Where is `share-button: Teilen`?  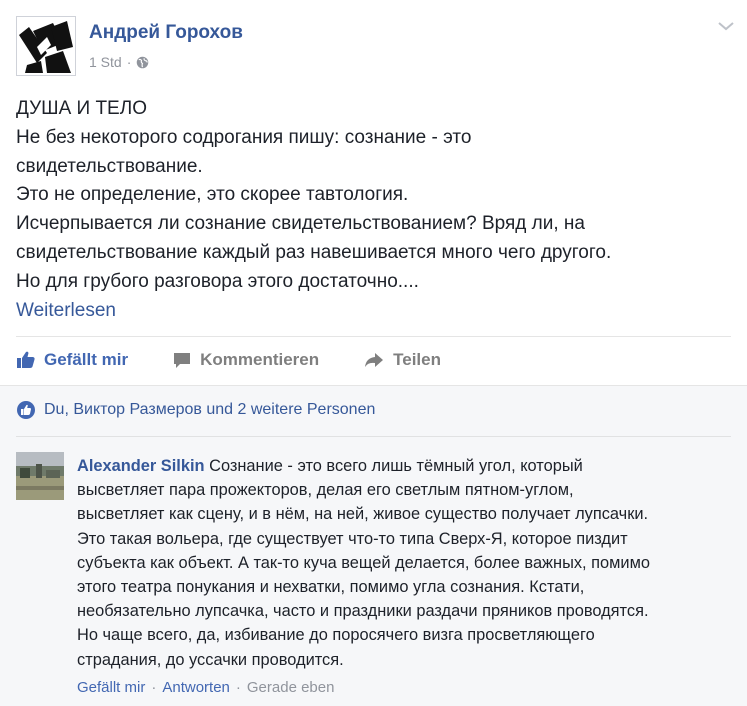
share-button: Teilen is located at coordinates (402, 360).